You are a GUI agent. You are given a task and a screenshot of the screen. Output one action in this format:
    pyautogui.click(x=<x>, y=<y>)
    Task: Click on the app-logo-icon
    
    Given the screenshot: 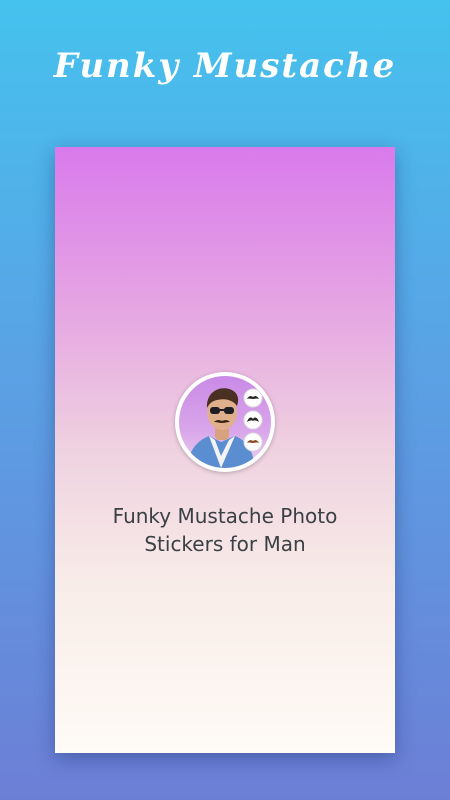 What is the action you would take?
    pyautogui.click(x=225, y=422)
    